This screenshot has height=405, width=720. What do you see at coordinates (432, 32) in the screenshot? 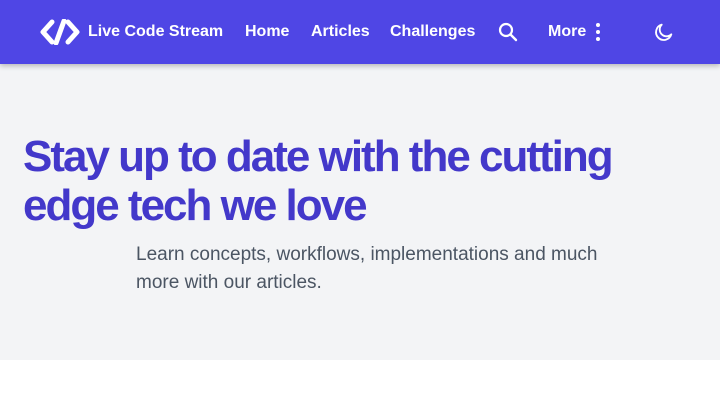
I see `nav-link-challenges: Challenges` at bounding box center [432, 32].